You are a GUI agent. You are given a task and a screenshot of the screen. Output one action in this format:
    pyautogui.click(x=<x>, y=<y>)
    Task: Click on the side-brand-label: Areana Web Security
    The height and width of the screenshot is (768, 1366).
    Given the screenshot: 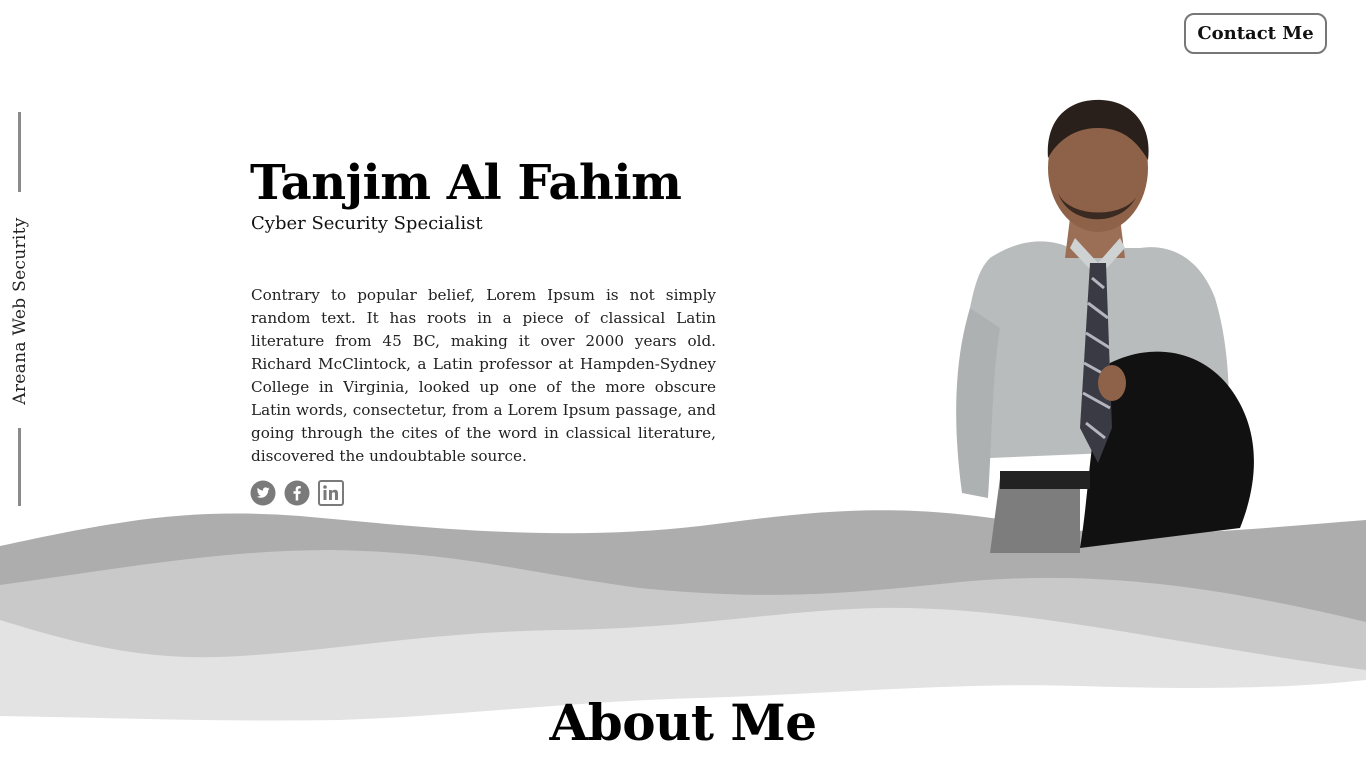 What is the action you would take?
    pyautogui.click(x=20, y=311)
    